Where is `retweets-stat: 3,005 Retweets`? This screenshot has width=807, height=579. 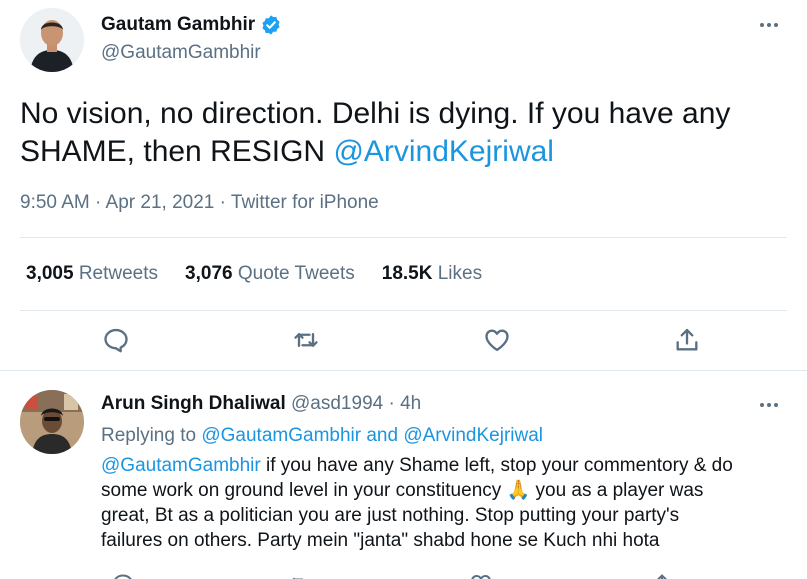
retweets-stat: 3,005 Retweets is located at coordinates (92, 274).